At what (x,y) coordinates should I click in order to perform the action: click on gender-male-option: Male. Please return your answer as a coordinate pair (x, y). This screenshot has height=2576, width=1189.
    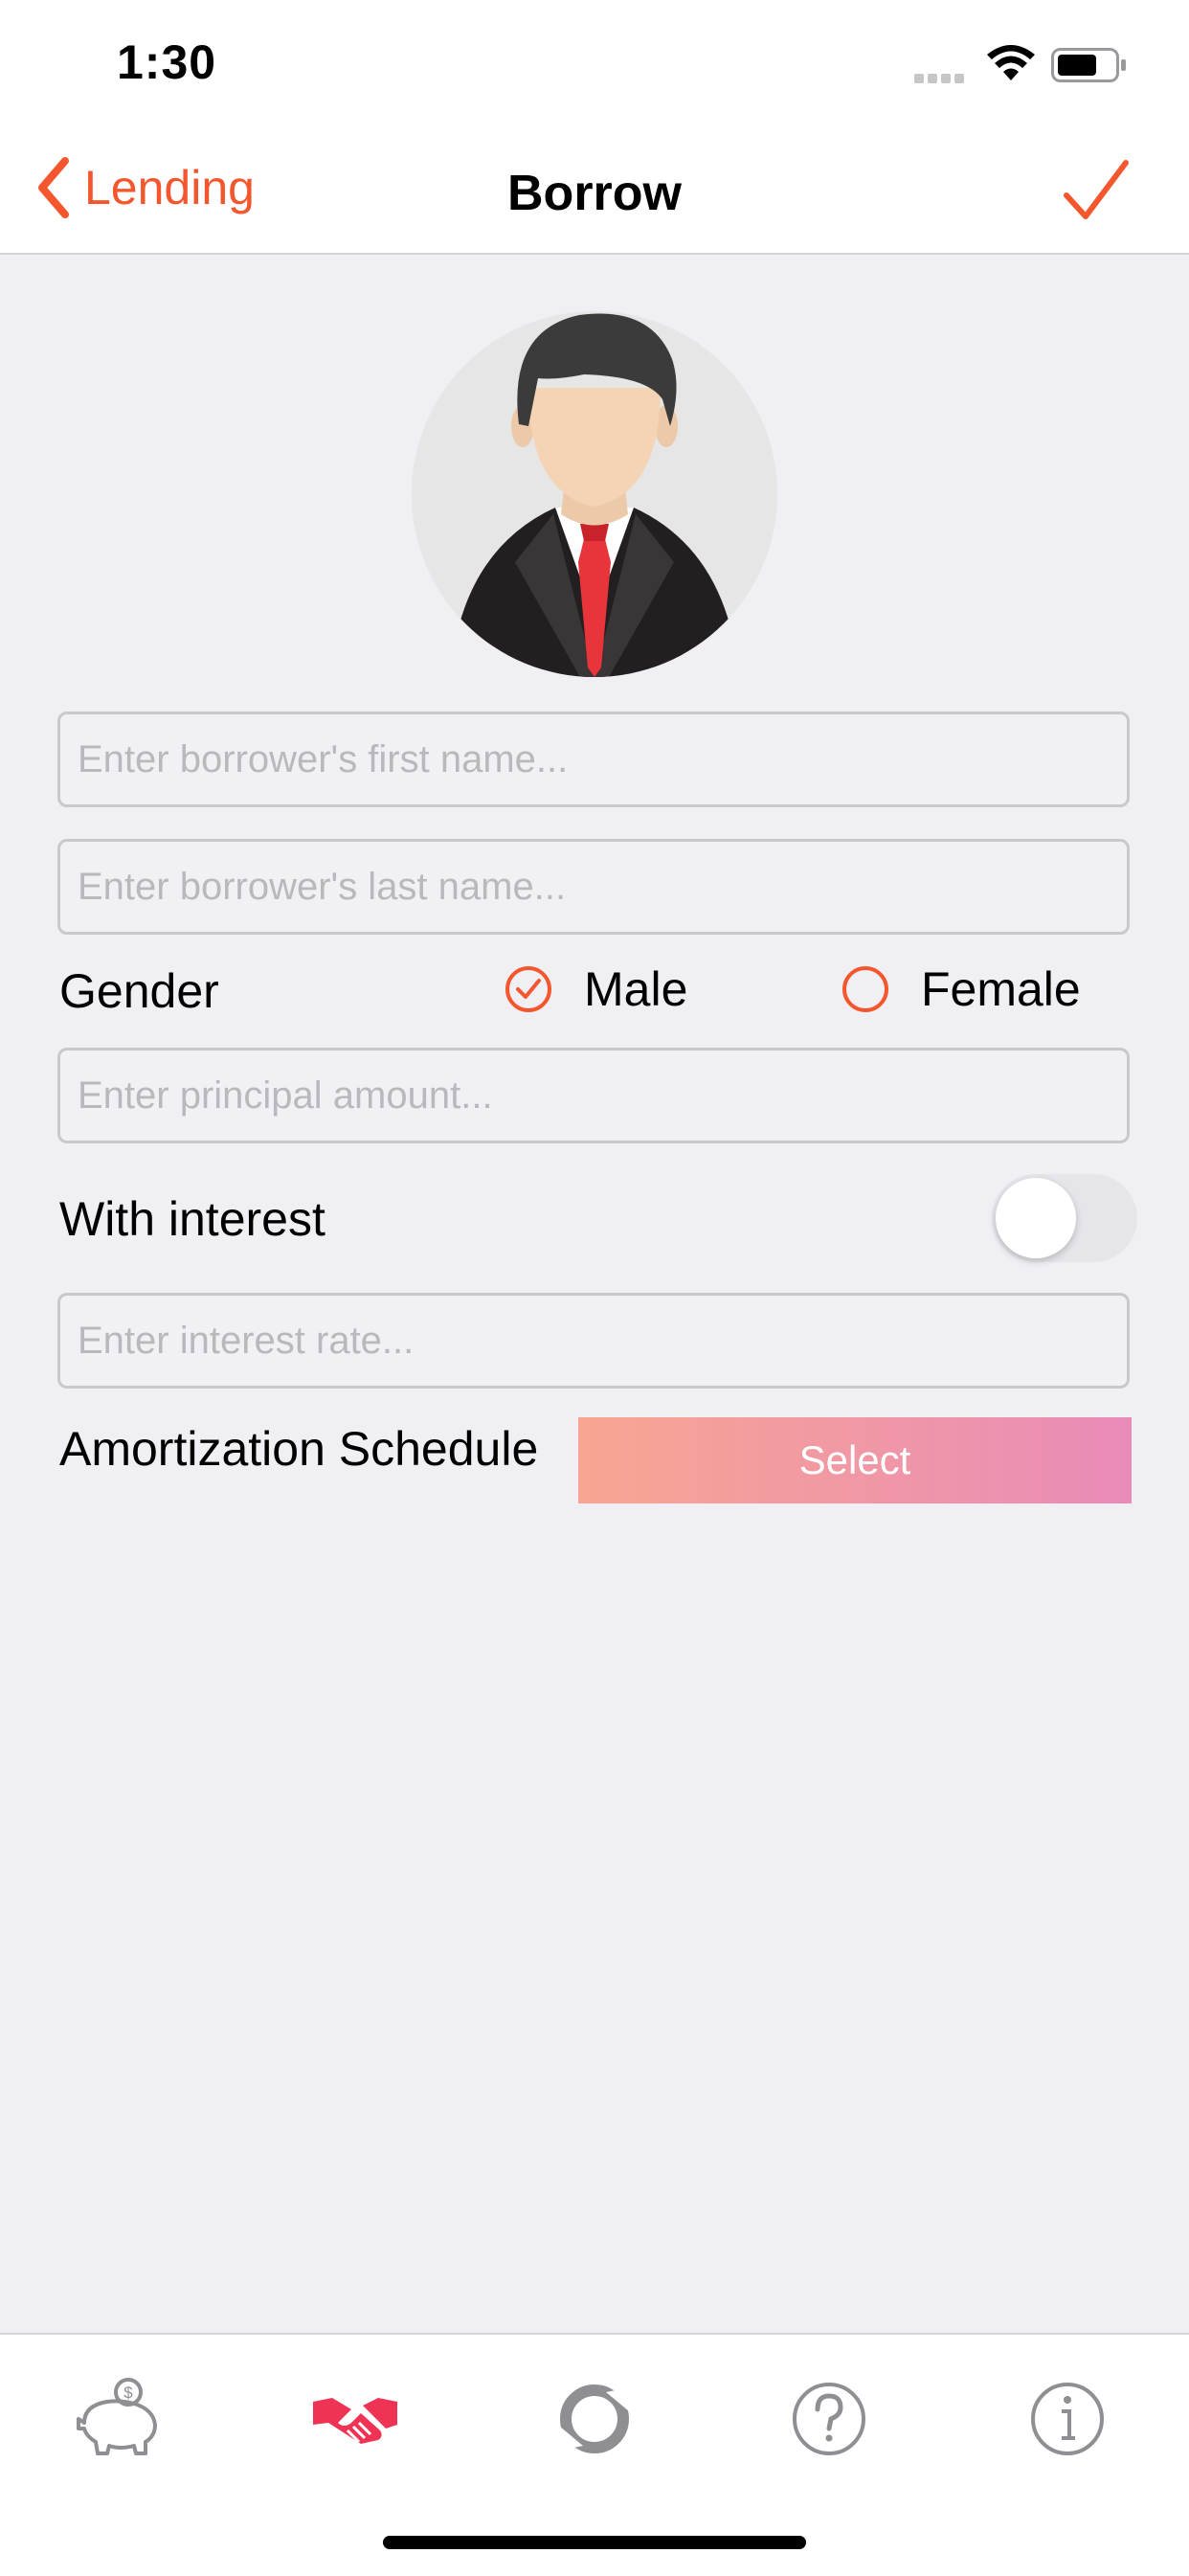
    Looking at the image, I should click on (596, 989).